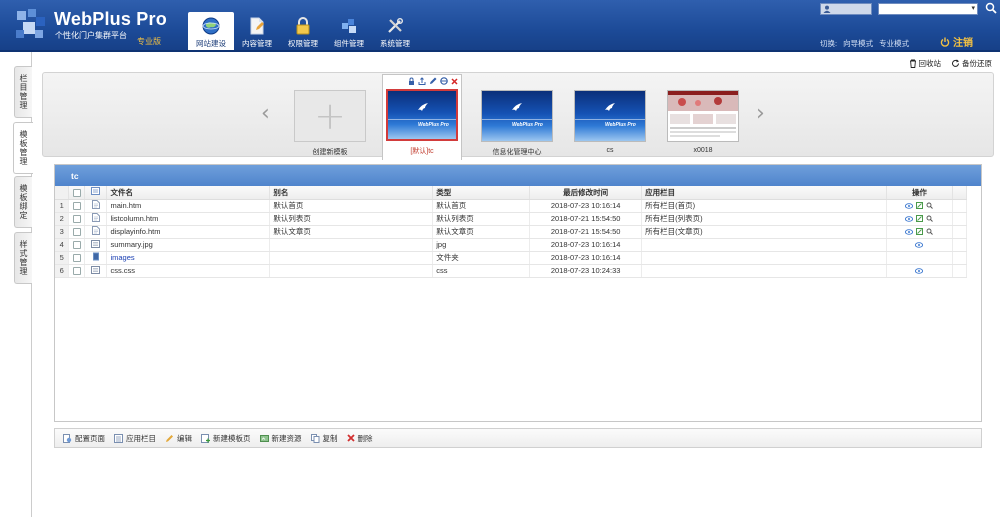  I want to click on modified-cell: 2018-07-21 15:54:50, so click(586, 232).